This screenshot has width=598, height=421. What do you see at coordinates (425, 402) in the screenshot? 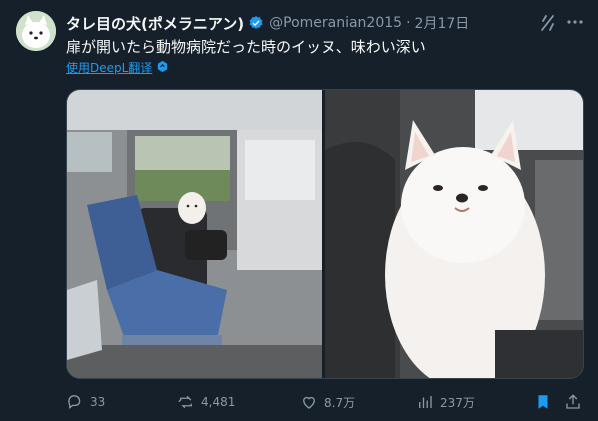
I see `views-icon` at bounding box center [425, 402].